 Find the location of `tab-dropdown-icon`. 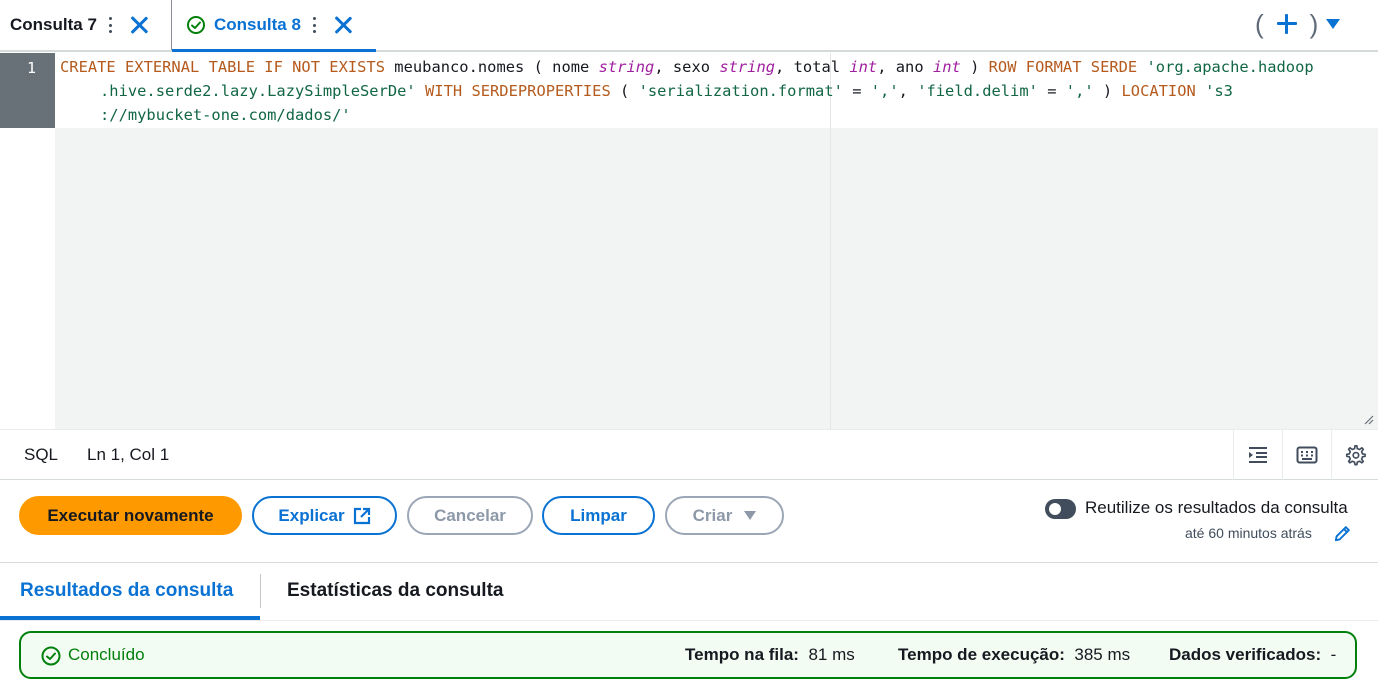

tab-dropdown-icon is located at coordinates (1333, 24).